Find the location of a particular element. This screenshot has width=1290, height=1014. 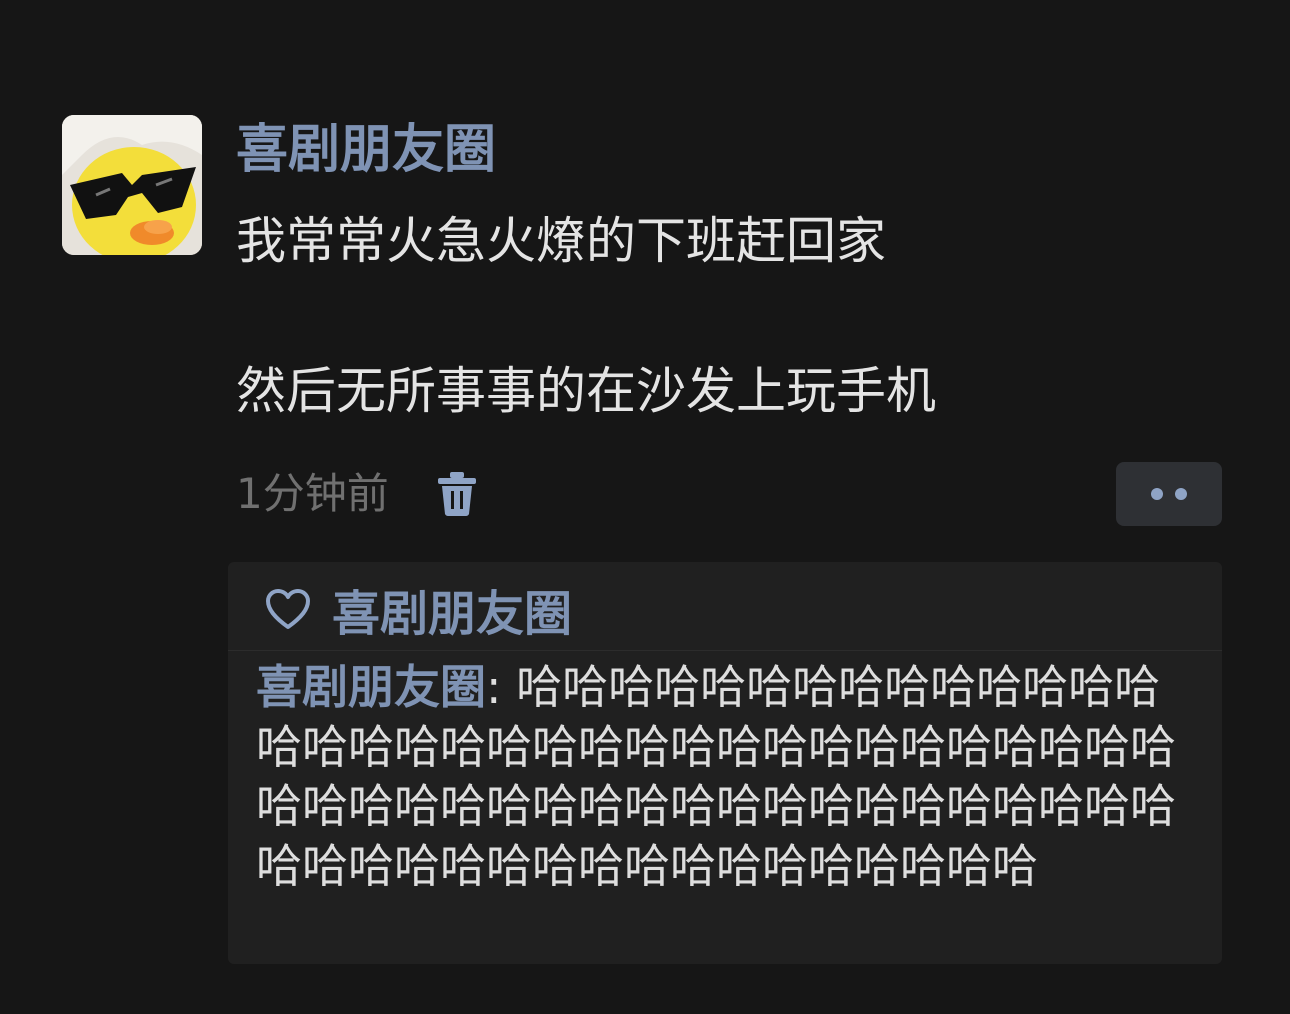

post-text-line: 然后无所事事的在沙发上玩手机 is located at coordinates (586, 391).